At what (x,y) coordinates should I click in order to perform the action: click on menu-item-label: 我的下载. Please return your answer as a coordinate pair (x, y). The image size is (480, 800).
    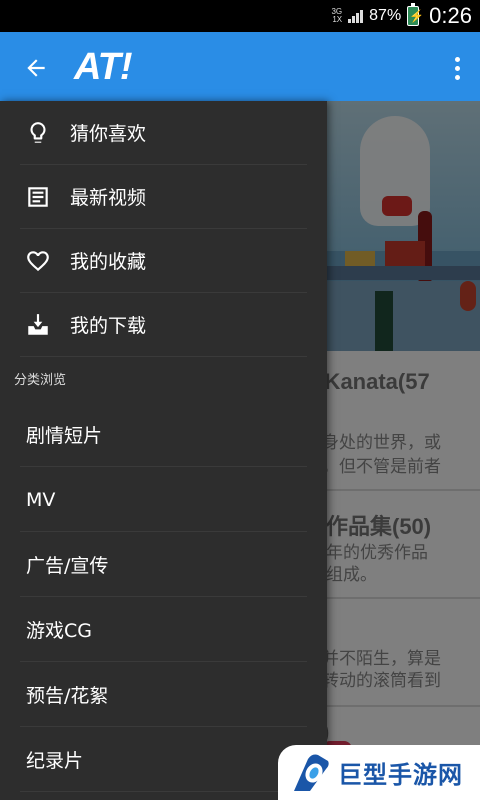
    Looking at the image, I should click on (108, 326).